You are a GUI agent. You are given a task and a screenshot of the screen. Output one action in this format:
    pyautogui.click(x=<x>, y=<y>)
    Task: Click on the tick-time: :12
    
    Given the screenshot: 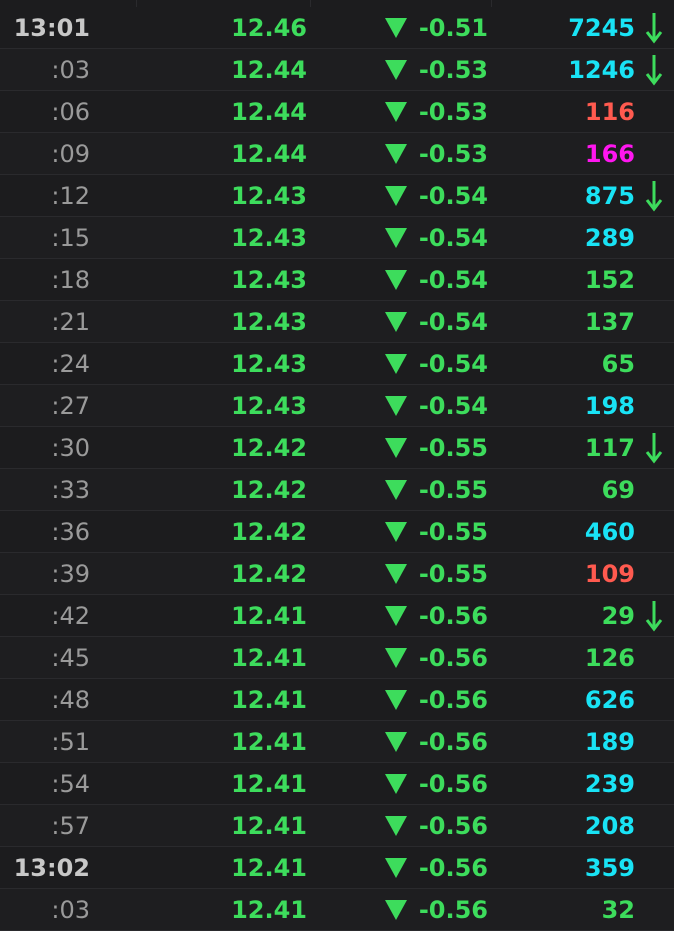 What is the action you would take?
    pyautogui.click(x=70, y=196)
    